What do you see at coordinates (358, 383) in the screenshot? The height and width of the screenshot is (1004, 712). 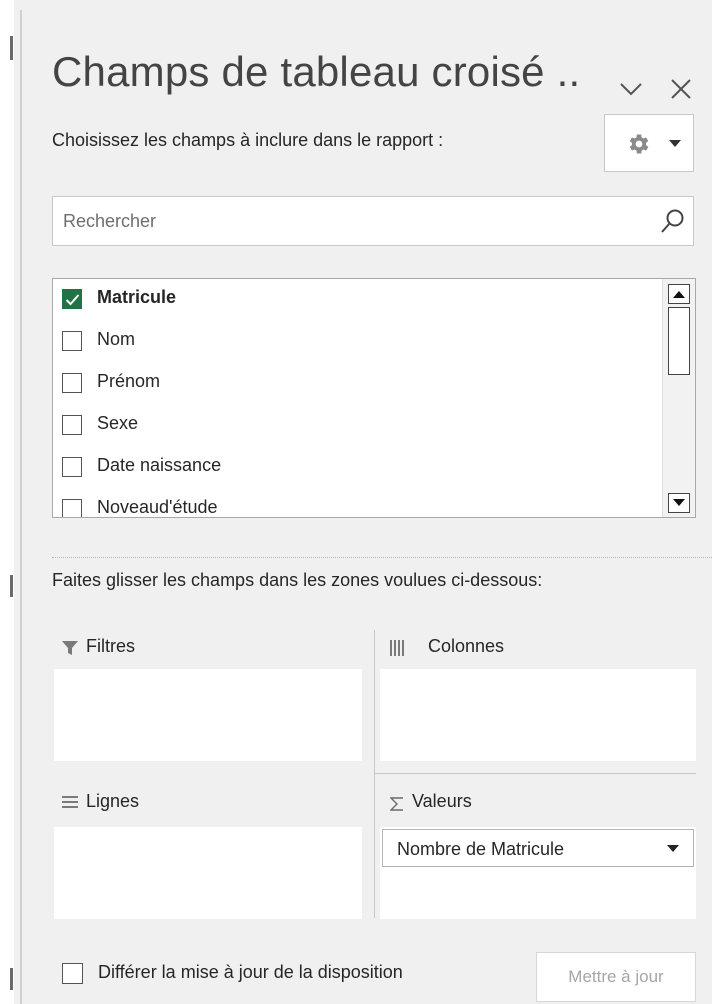 I see `field-item-prenom: Prénom` at bounding box center [358, 383].